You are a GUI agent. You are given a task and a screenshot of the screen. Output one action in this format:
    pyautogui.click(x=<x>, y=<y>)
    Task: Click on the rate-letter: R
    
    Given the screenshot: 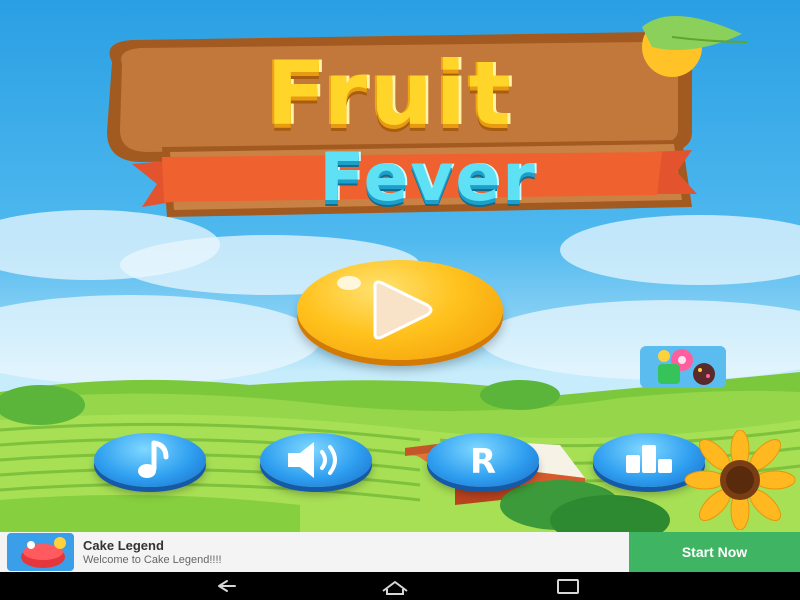 What is the action you would take?
    pyautogui.click(x=483, y=462)
    